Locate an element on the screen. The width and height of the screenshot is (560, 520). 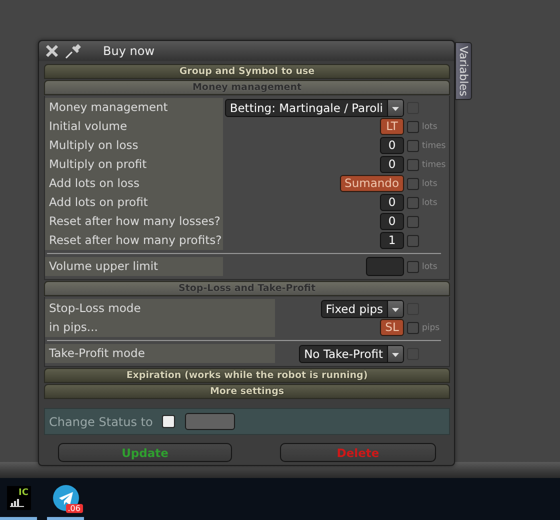
field-label: Initial volume is located at coordinates (134, 126).